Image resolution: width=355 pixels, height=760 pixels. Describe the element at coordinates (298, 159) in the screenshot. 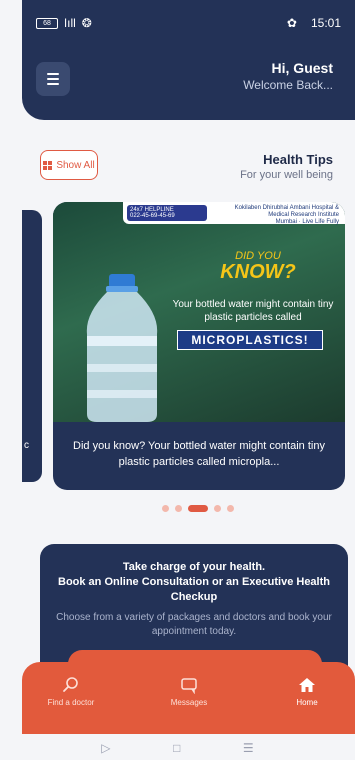

I see `health-tips-title: Health Tips` at that location.